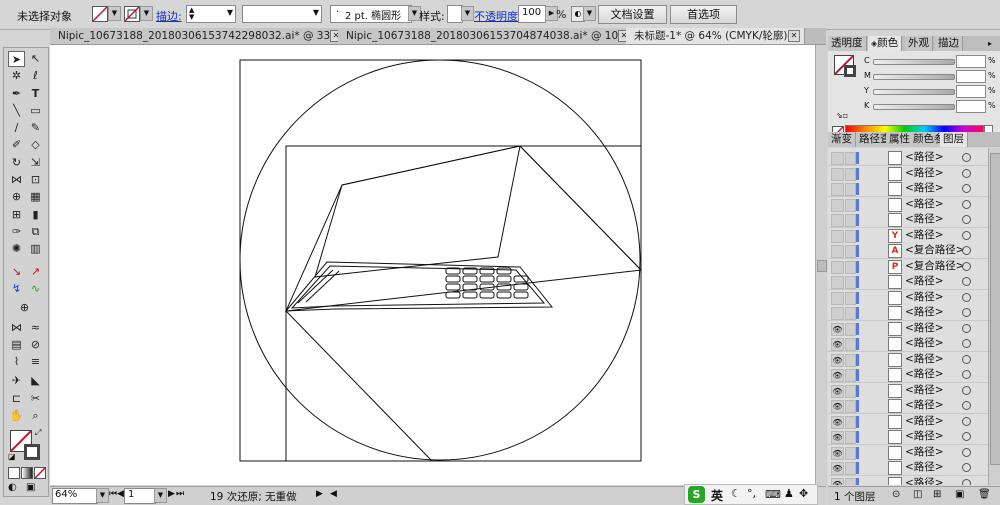 This screenshot has width=1000, height=505. I want to click on symbol-sprayer-tool-icon: ✺, so click(16, 249).